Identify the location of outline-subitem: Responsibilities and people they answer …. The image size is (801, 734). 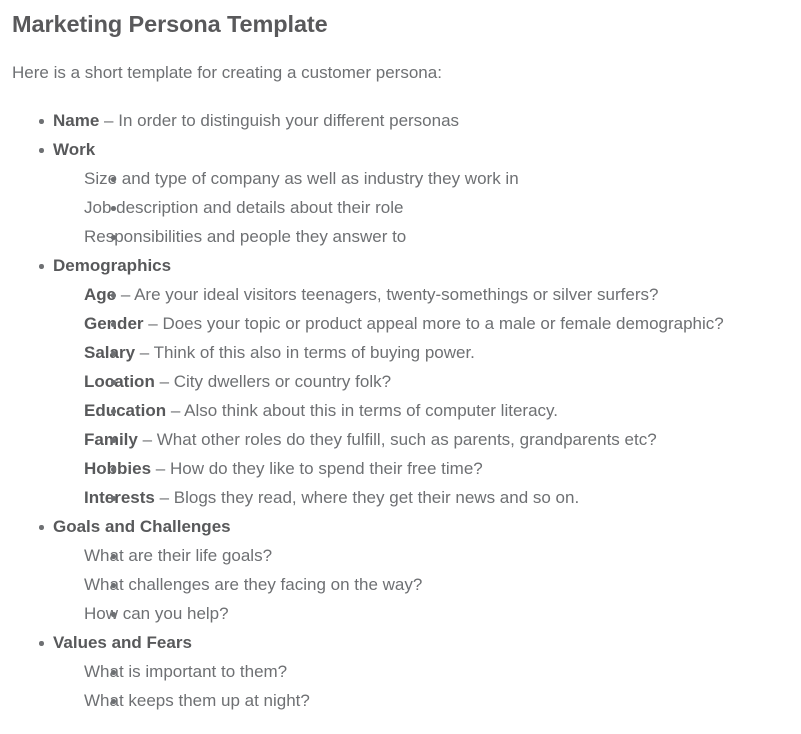
(421, 236).